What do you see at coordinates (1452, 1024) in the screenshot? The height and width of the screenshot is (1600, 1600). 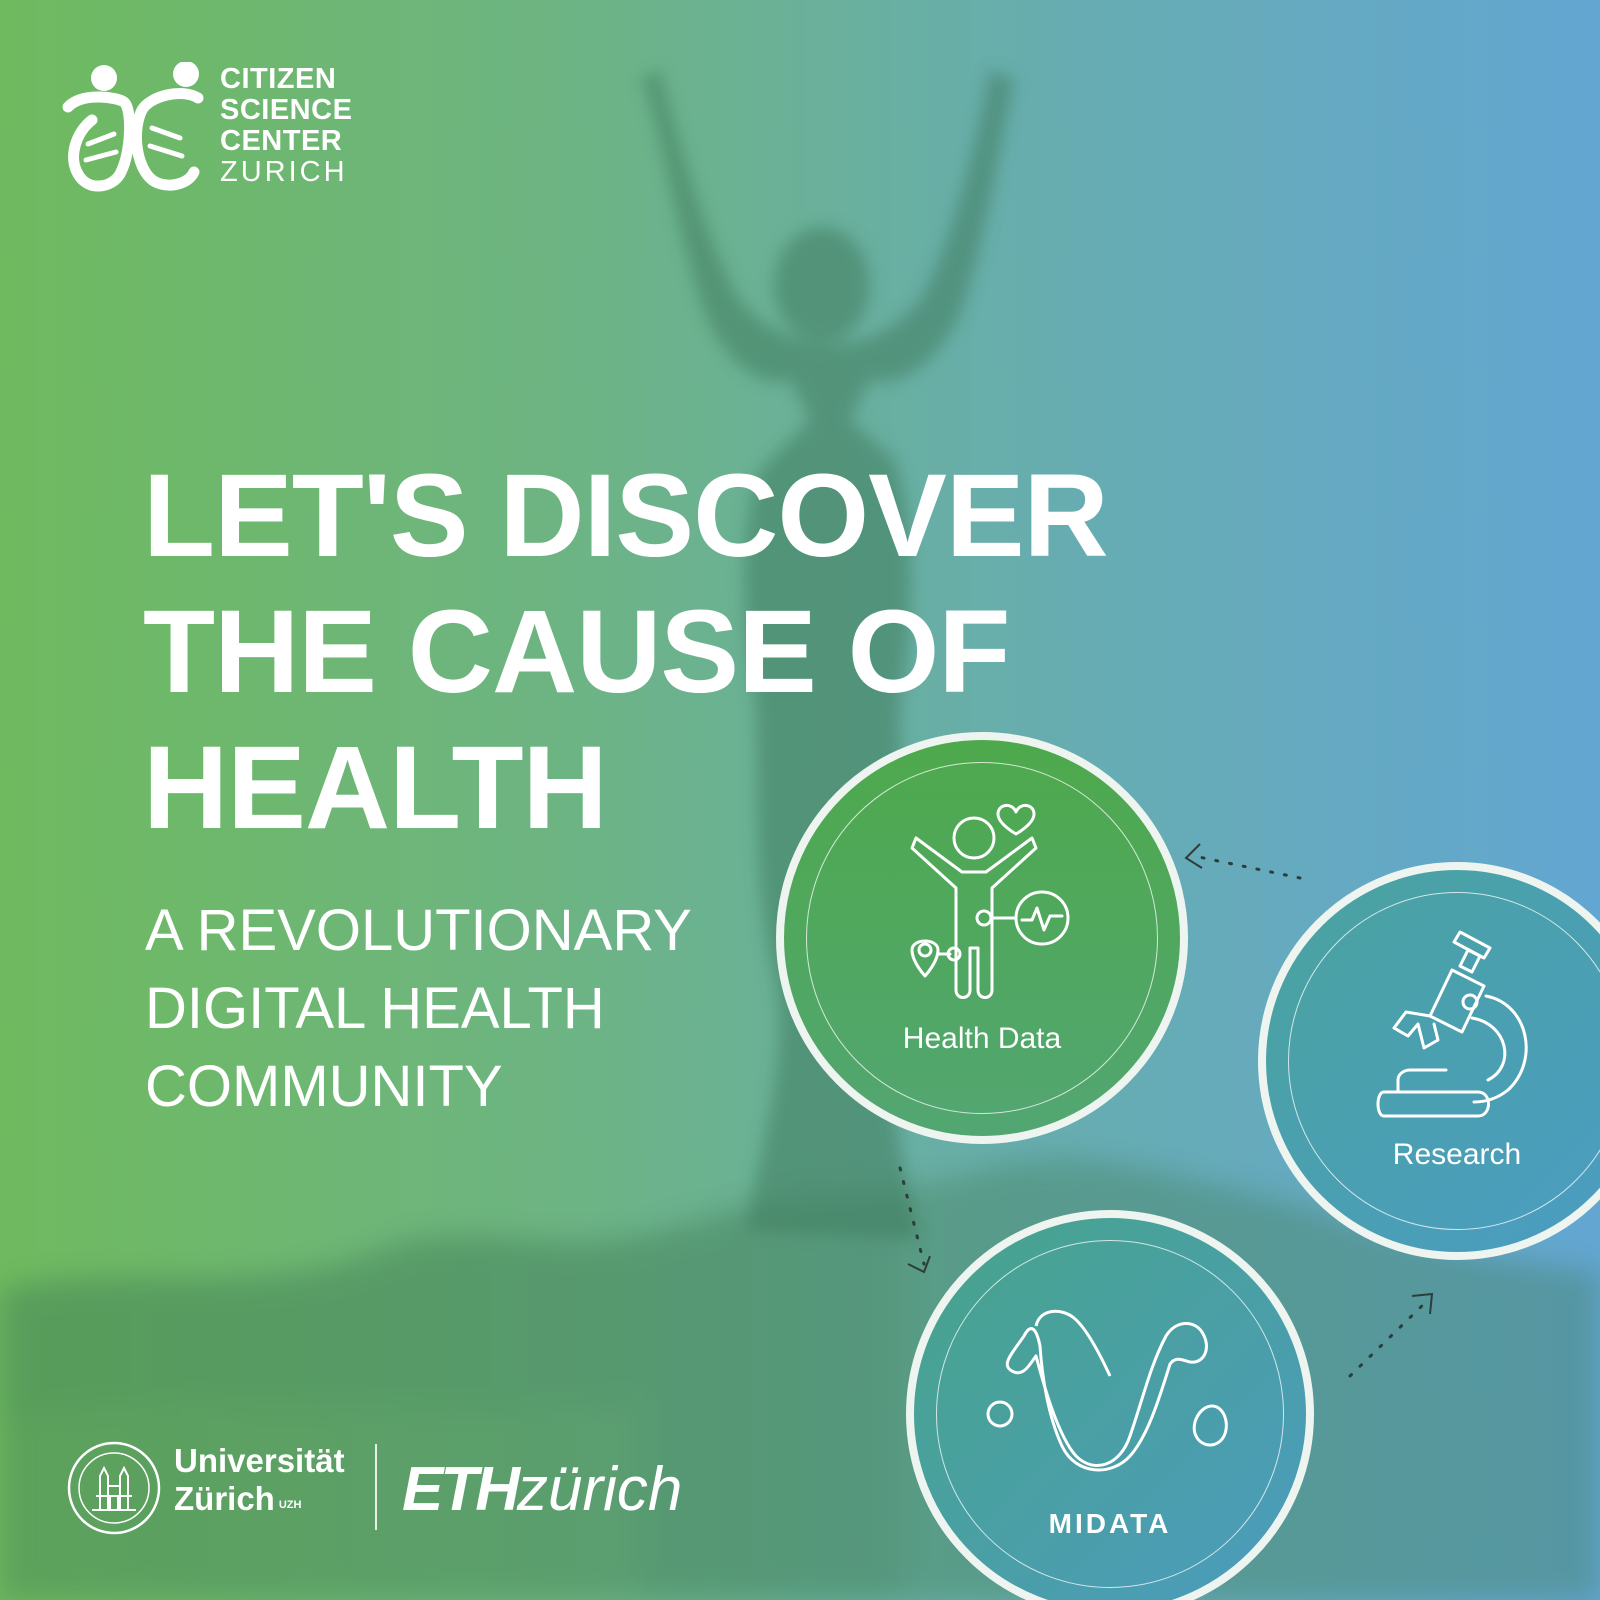 I see `microscope-icon` at bounding box center [1452, 1024].